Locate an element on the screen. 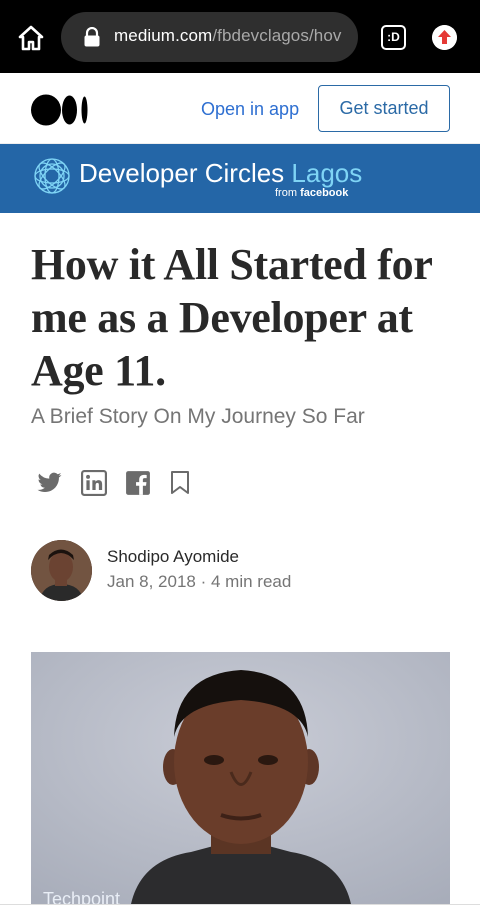 This screenshot has height=910, width=480. publish-date: Jan 8, 2018 is located at coordinates (151, 581).